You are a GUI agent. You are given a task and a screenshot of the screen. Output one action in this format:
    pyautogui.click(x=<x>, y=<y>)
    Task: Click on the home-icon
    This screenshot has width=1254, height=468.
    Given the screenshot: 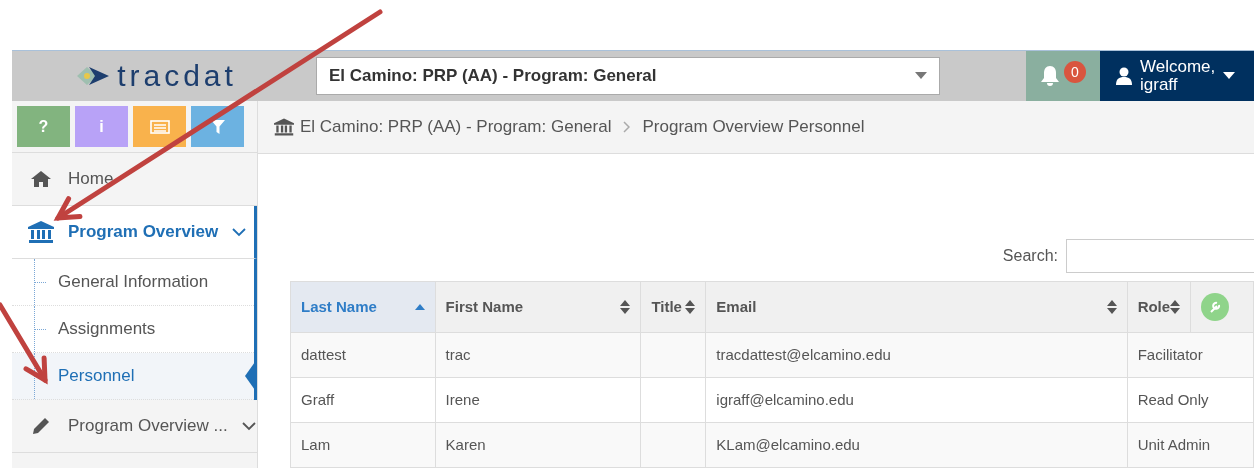 What is the action you would take?
    pyautogui.click(x=41, y=179)
    